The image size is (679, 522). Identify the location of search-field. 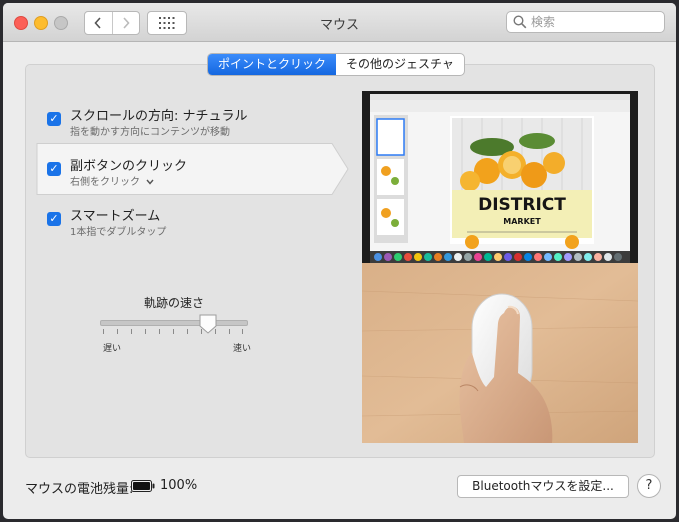
(585, 22).